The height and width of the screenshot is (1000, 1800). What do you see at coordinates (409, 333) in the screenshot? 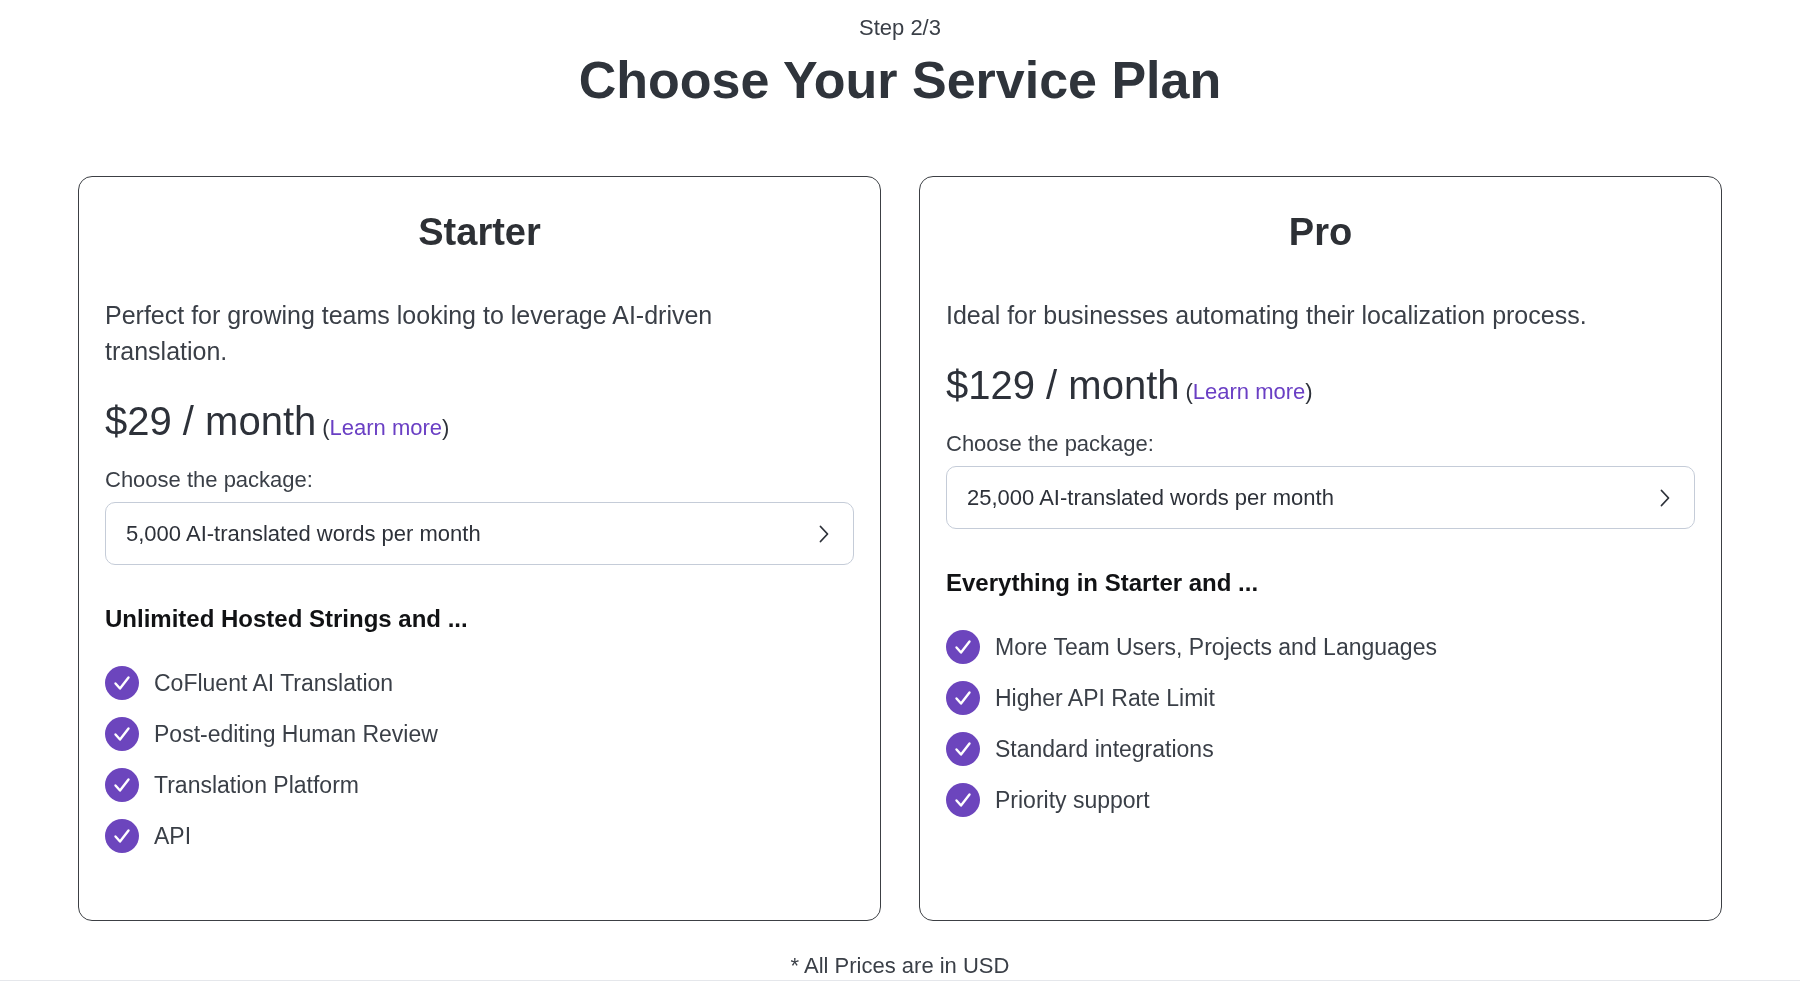
I see `plan-description: Perfect for growing teams looking to leverage AI-driven translation.` at bounding box center [409, 333].